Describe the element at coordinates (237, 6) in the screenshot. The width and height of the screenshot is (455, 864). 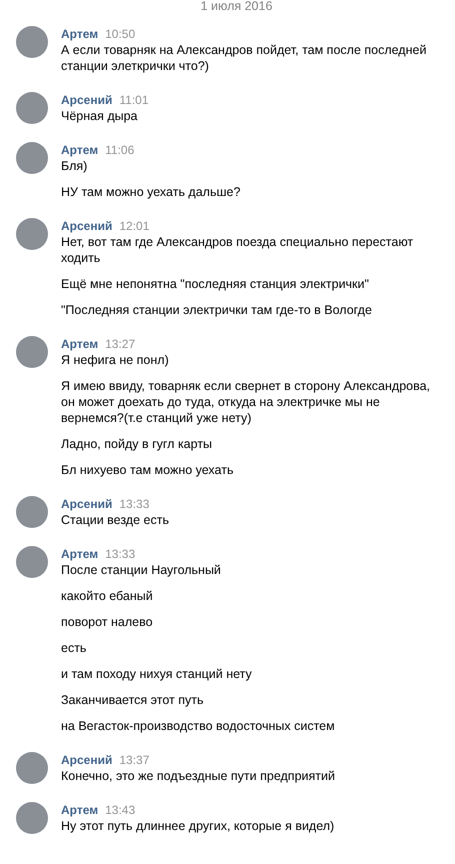
I see `date-header: 1 июля 2016` at that location.